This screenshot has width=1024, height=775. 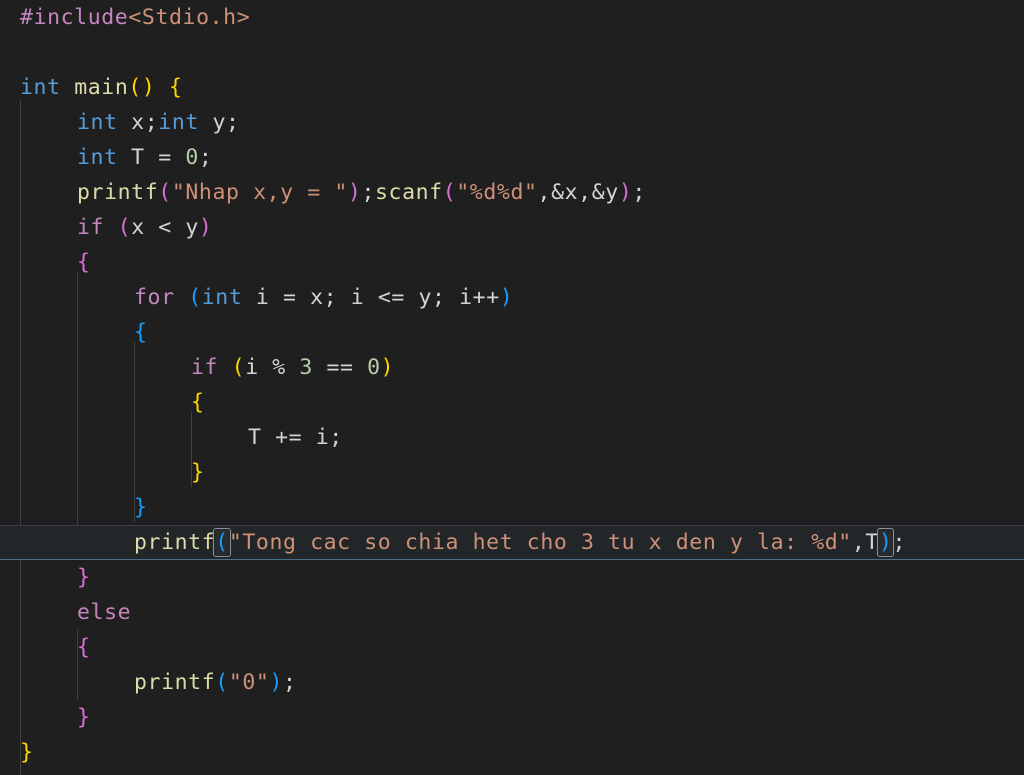 I want to click on code-line: for (int i = x; i <= y; i++), so click(x=512, y=297).